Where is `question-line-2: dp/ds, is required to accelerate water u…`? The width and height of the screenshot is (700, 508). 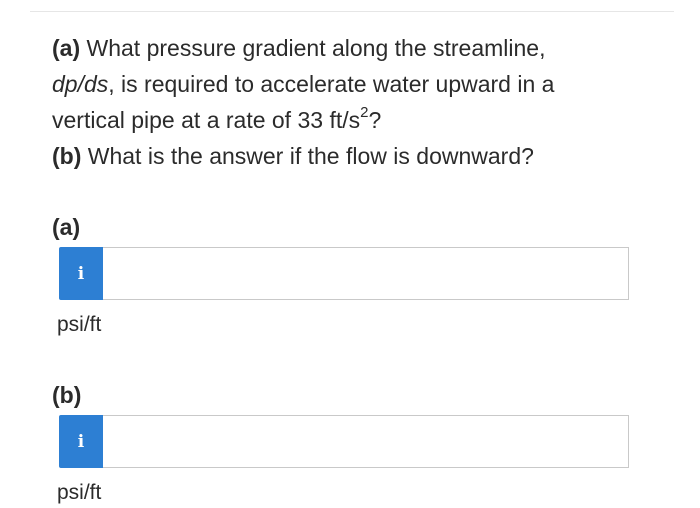 question-line-2: dp/ds, is required to accelerate water u… is located at coordinates (352, 84).